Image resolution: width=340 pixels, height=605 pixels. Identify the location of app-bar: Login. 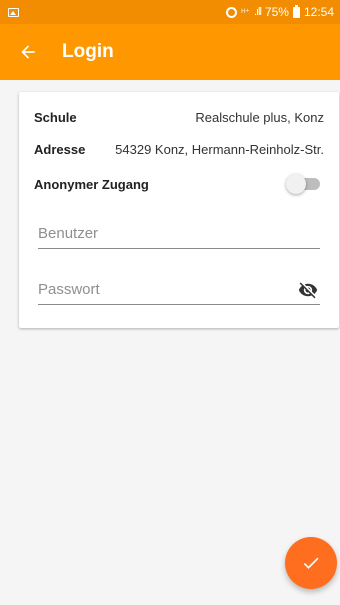
(170, 52).